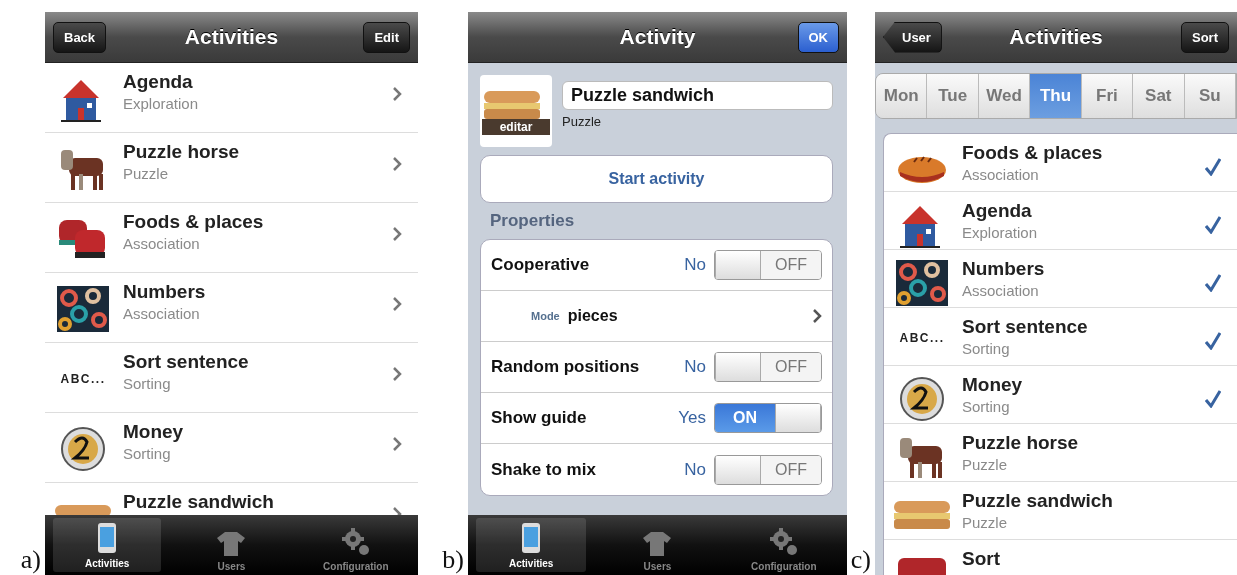  I want to click on property-label: Cooperative, so click(541, 265).